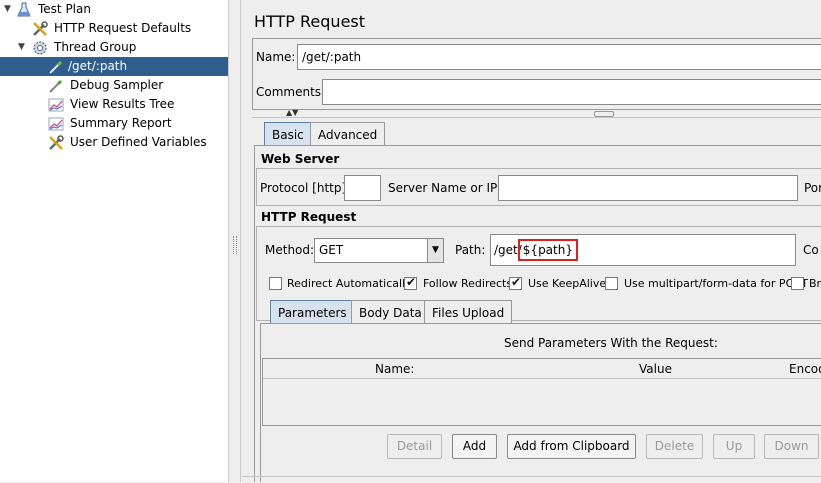 The image size is (821, 483). Describe the element at coordinates (468, 283) in the screenshot. I see `follow-redirects-label: Follow Redirects` at that location.